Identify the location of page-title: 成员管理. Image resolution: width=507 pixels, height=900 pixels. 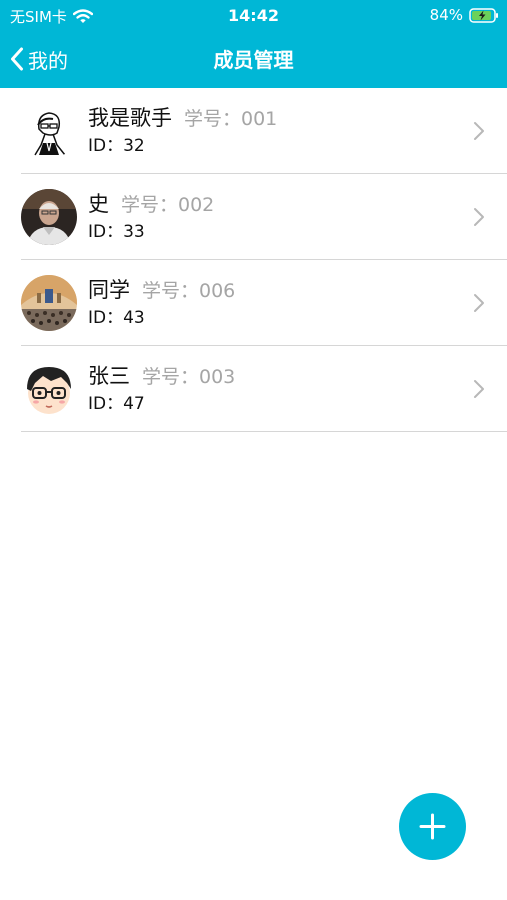
(253, 60).